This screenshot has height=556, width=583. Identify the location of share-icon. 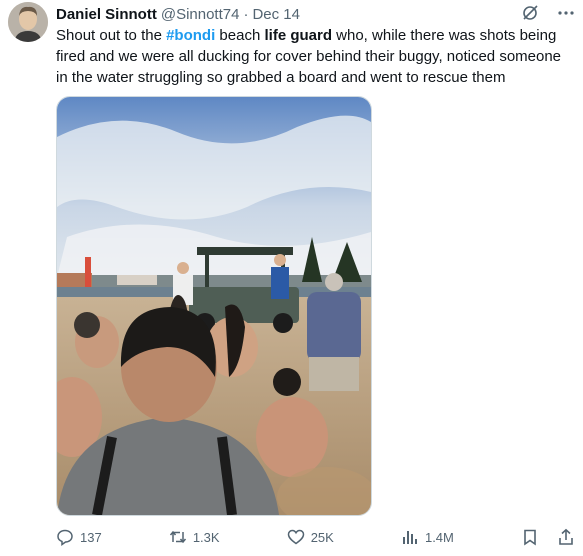
(566, 537).